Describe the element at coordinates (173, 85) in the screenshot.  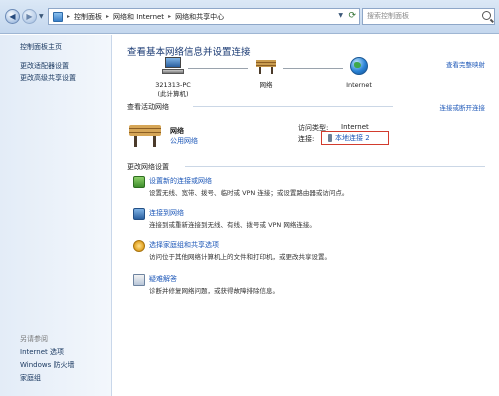
I see `pc-name-label: 321313-PC` at that location.